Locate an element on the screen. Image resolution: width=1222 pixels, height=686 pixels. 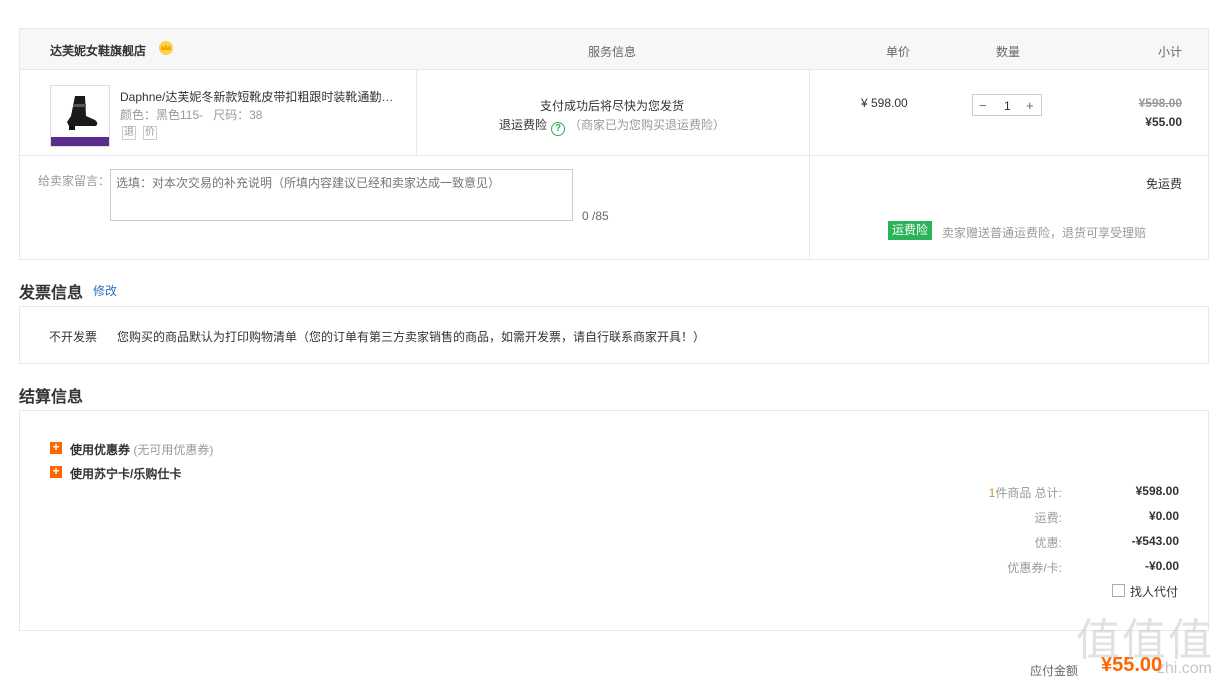
voucher-label: 优惠券/卡: is located at coordinates (1034, 568).